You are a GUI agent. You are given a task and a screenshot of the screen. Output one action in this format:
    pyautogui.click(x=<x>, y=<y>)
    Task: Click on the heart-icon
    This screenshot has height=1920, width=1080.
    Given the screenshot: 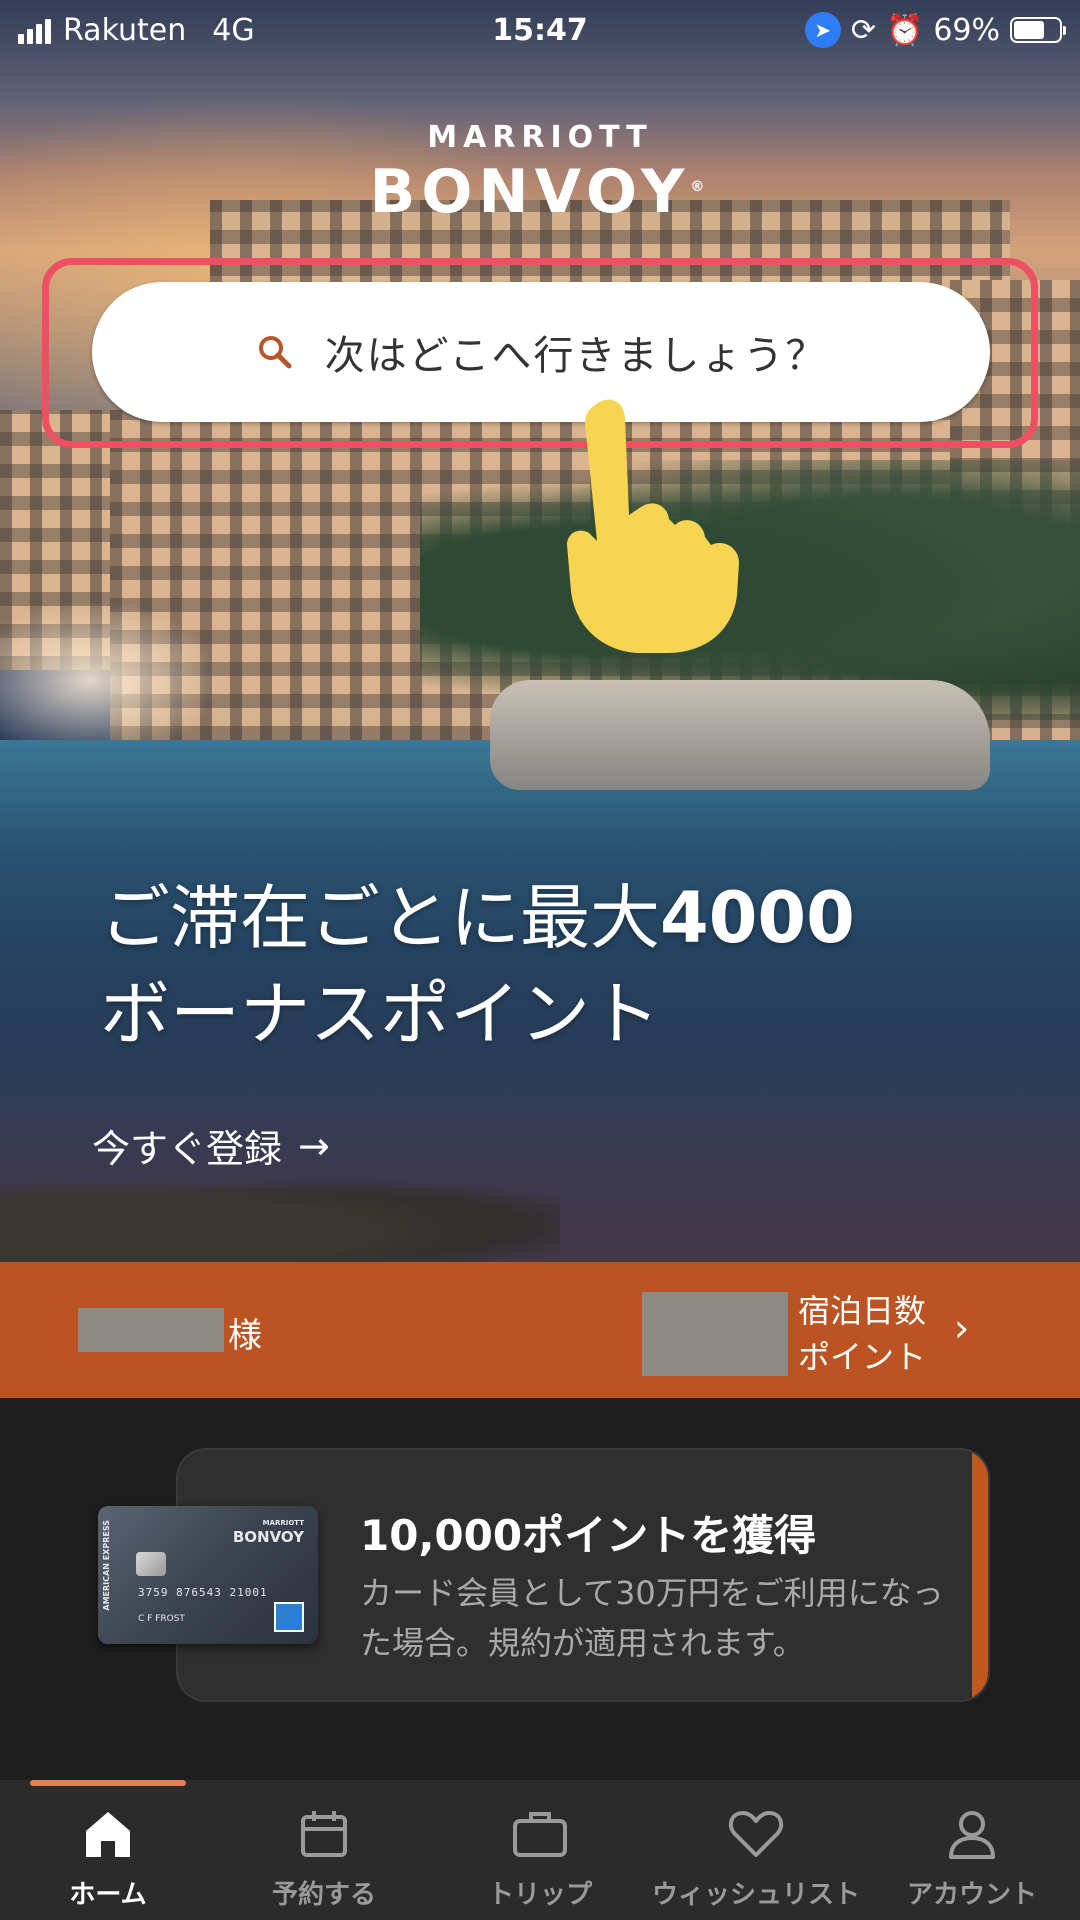 What is the action you would take?
    pyautogui.click(x=756, y=1834)
    